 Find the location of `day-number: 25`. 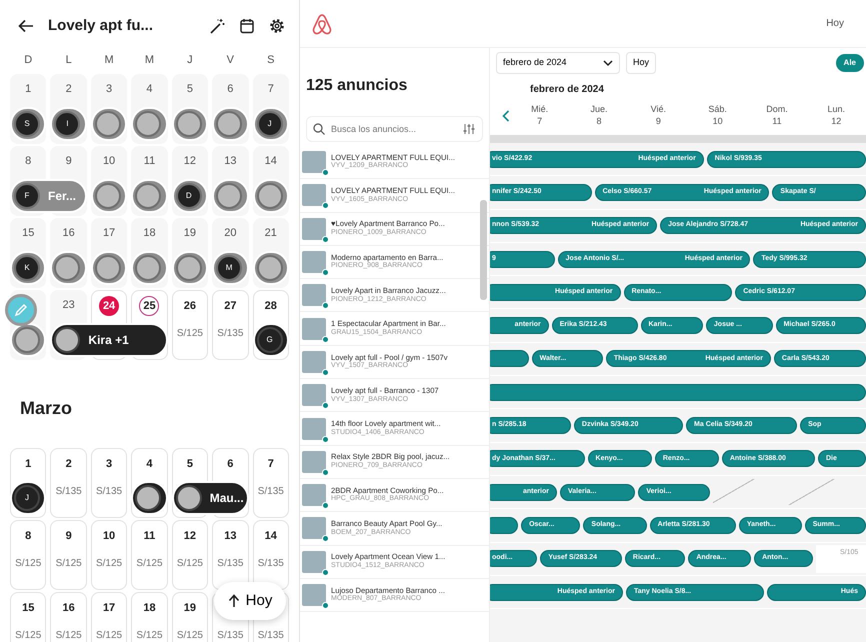

day-number: 25 is located at coordinates (149, 306).